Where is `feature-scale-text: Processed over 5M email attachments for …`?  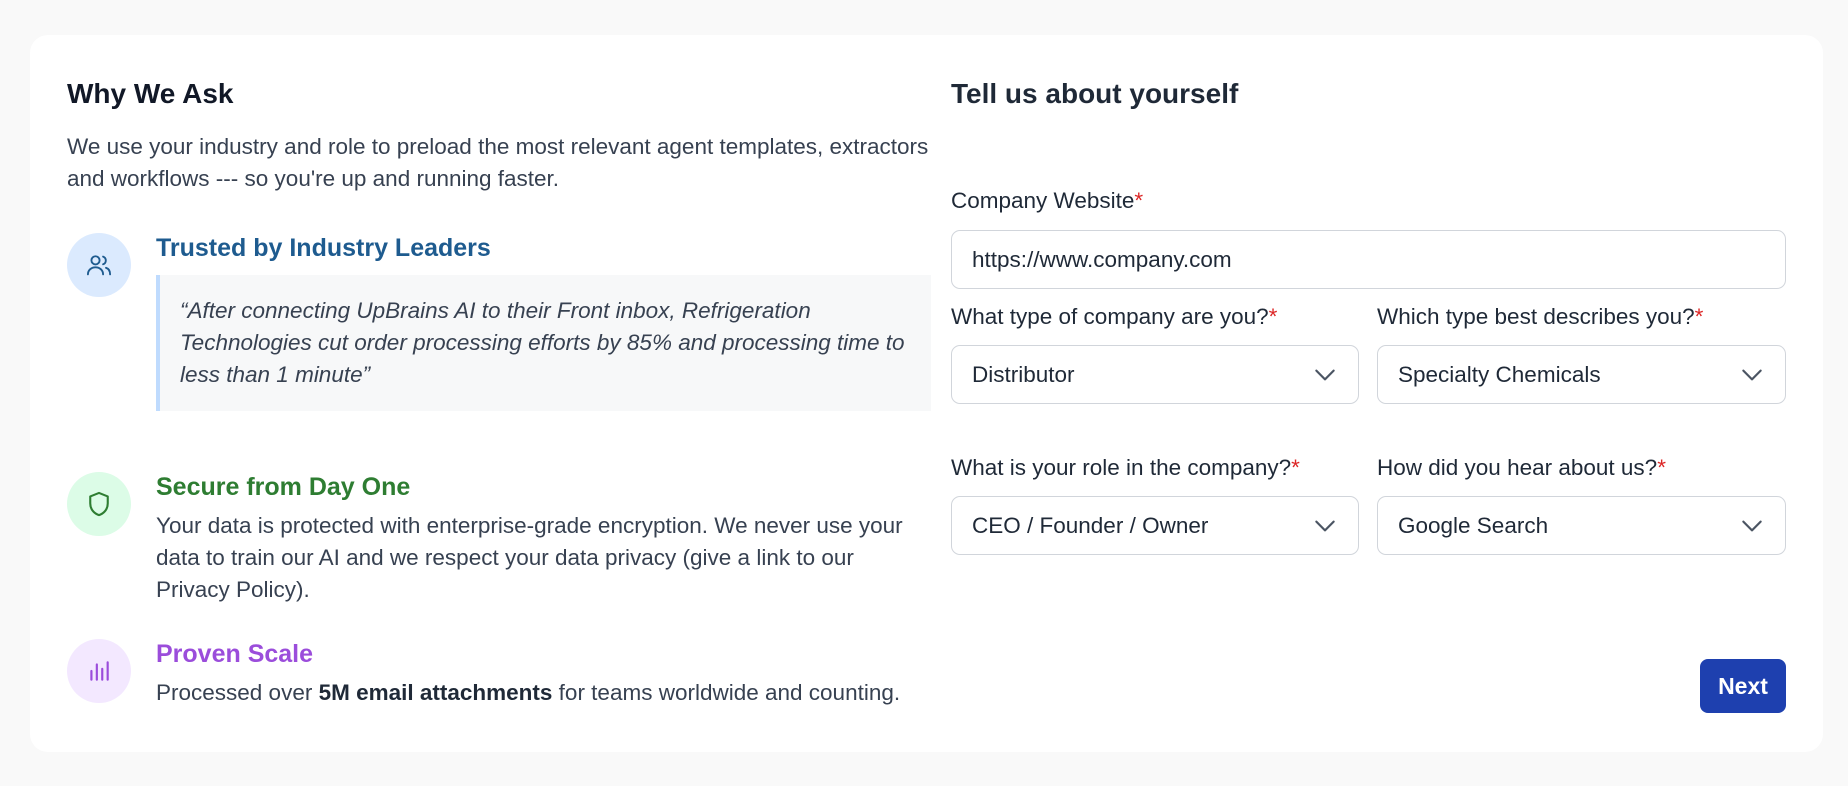 feature-scale-text: Processed over 5M email attachments for … is located at coordinates (543, 693).